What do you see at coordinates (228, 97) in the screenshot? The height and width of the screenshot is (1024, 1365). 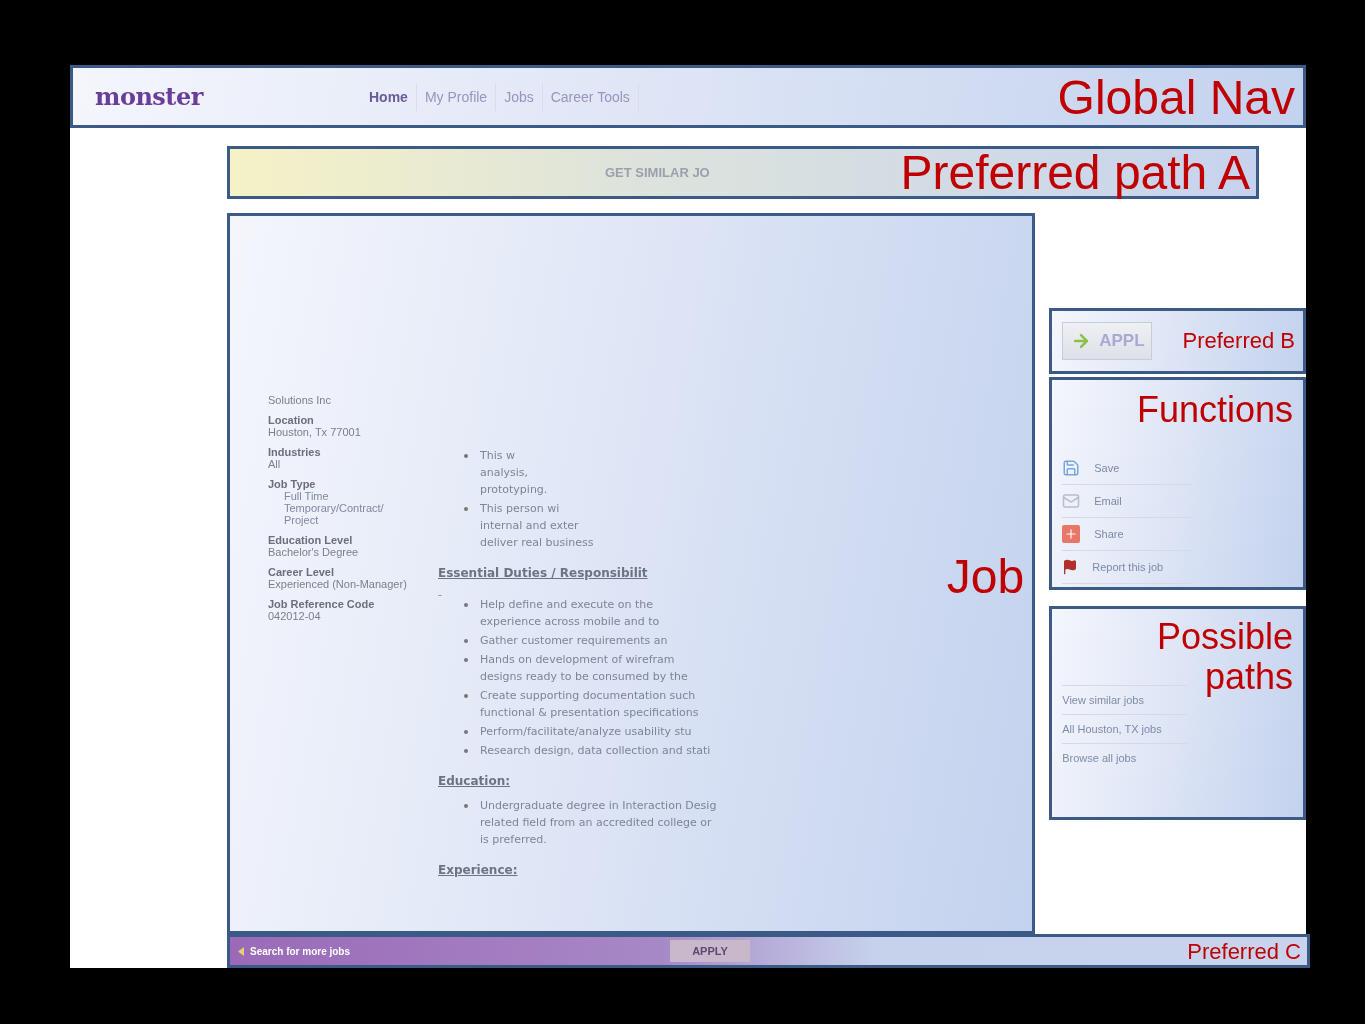 I see `monster-logo: monster` at bounding box center [228, 97].